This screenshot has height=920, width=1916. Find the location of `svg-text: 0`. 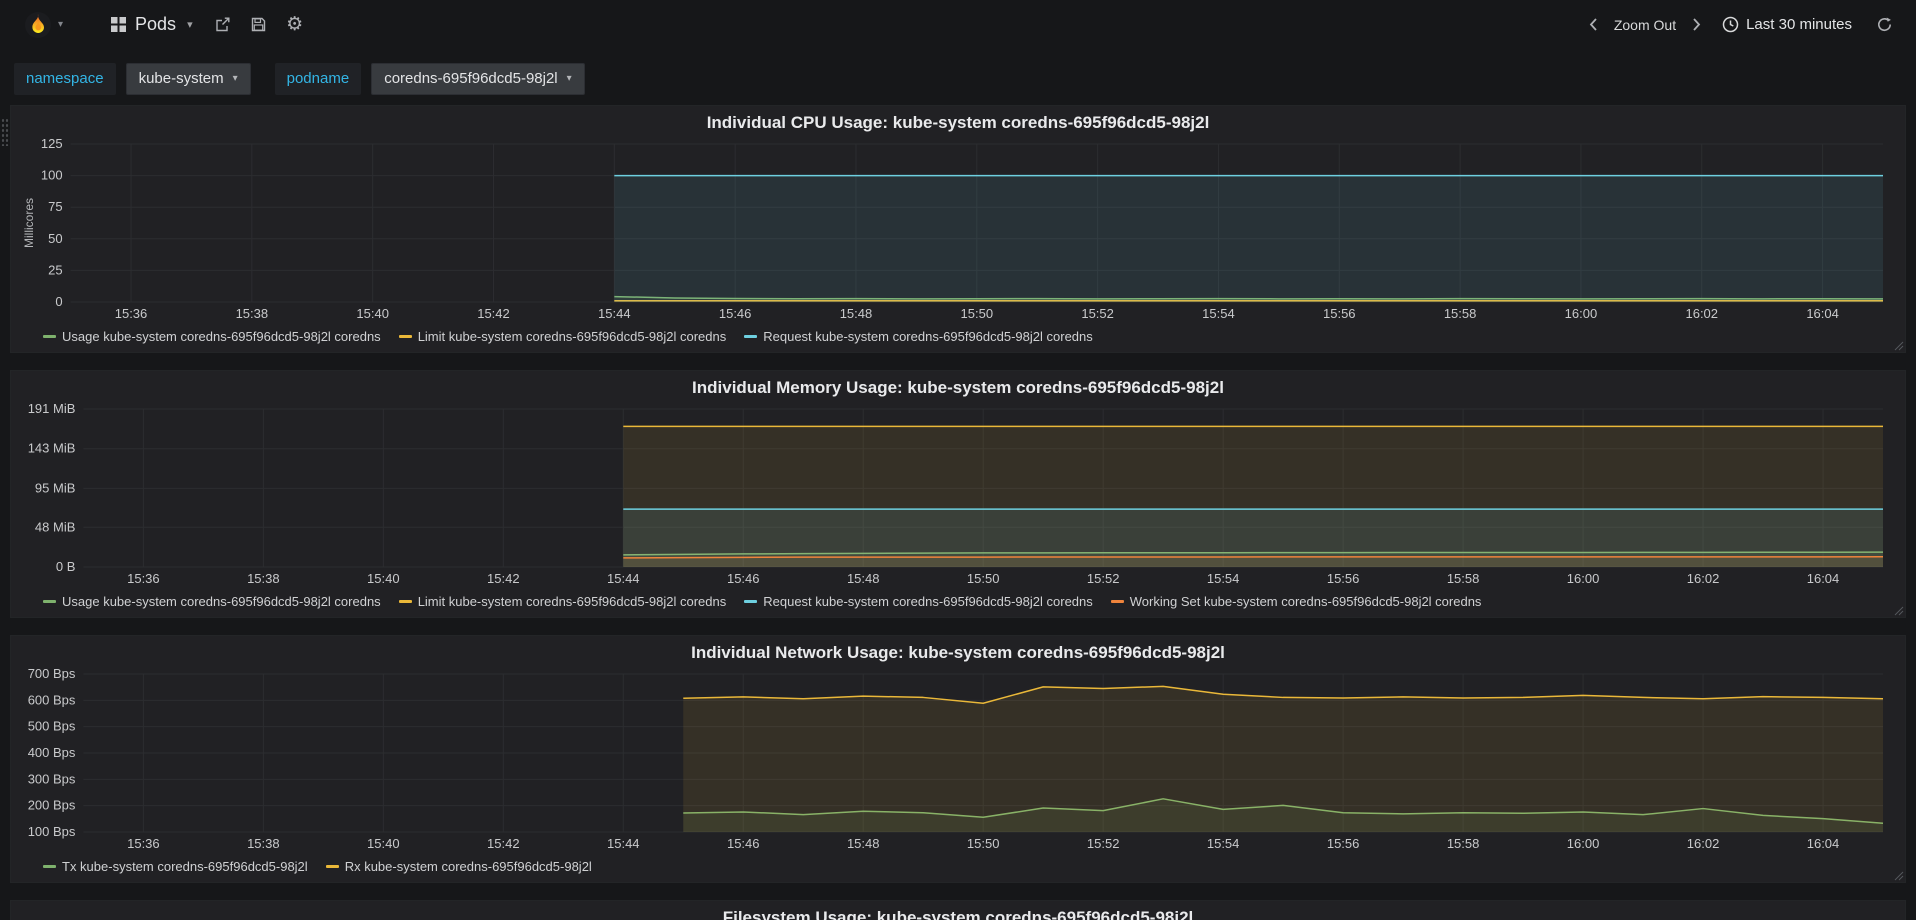

svg-text: 0 is located at coordinates (58, 301).